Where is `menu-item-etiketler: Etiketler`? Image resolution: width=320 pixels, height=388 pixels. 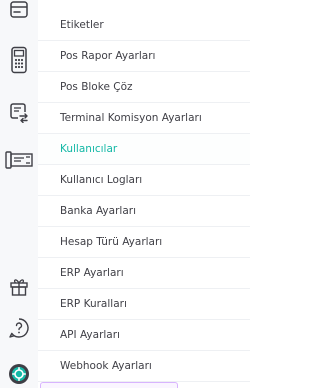
menu-item-etiketler: Etiketler is located at coordinates (144, 25).